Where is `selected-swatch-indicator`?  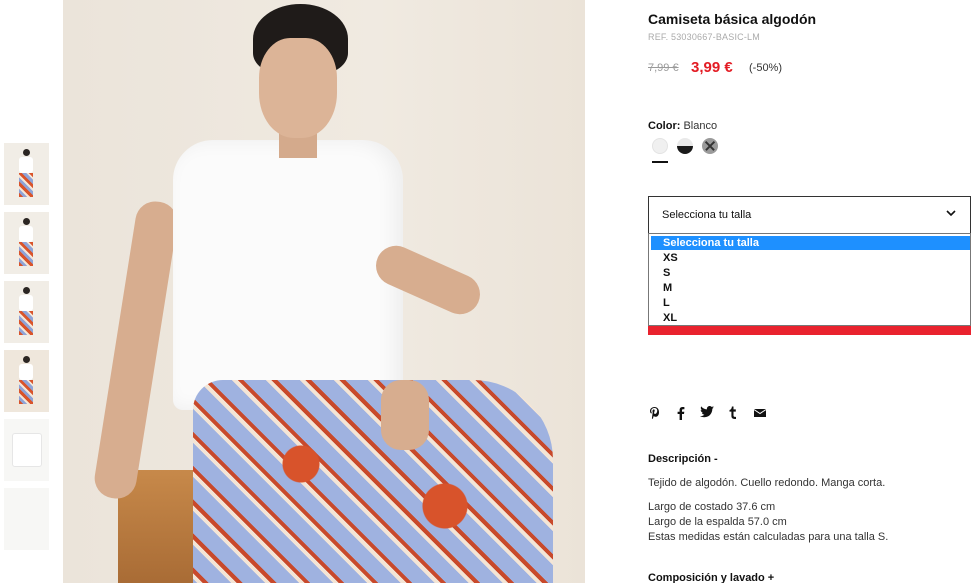
selected-swatch-indicator is located at coordinates (660, 162).